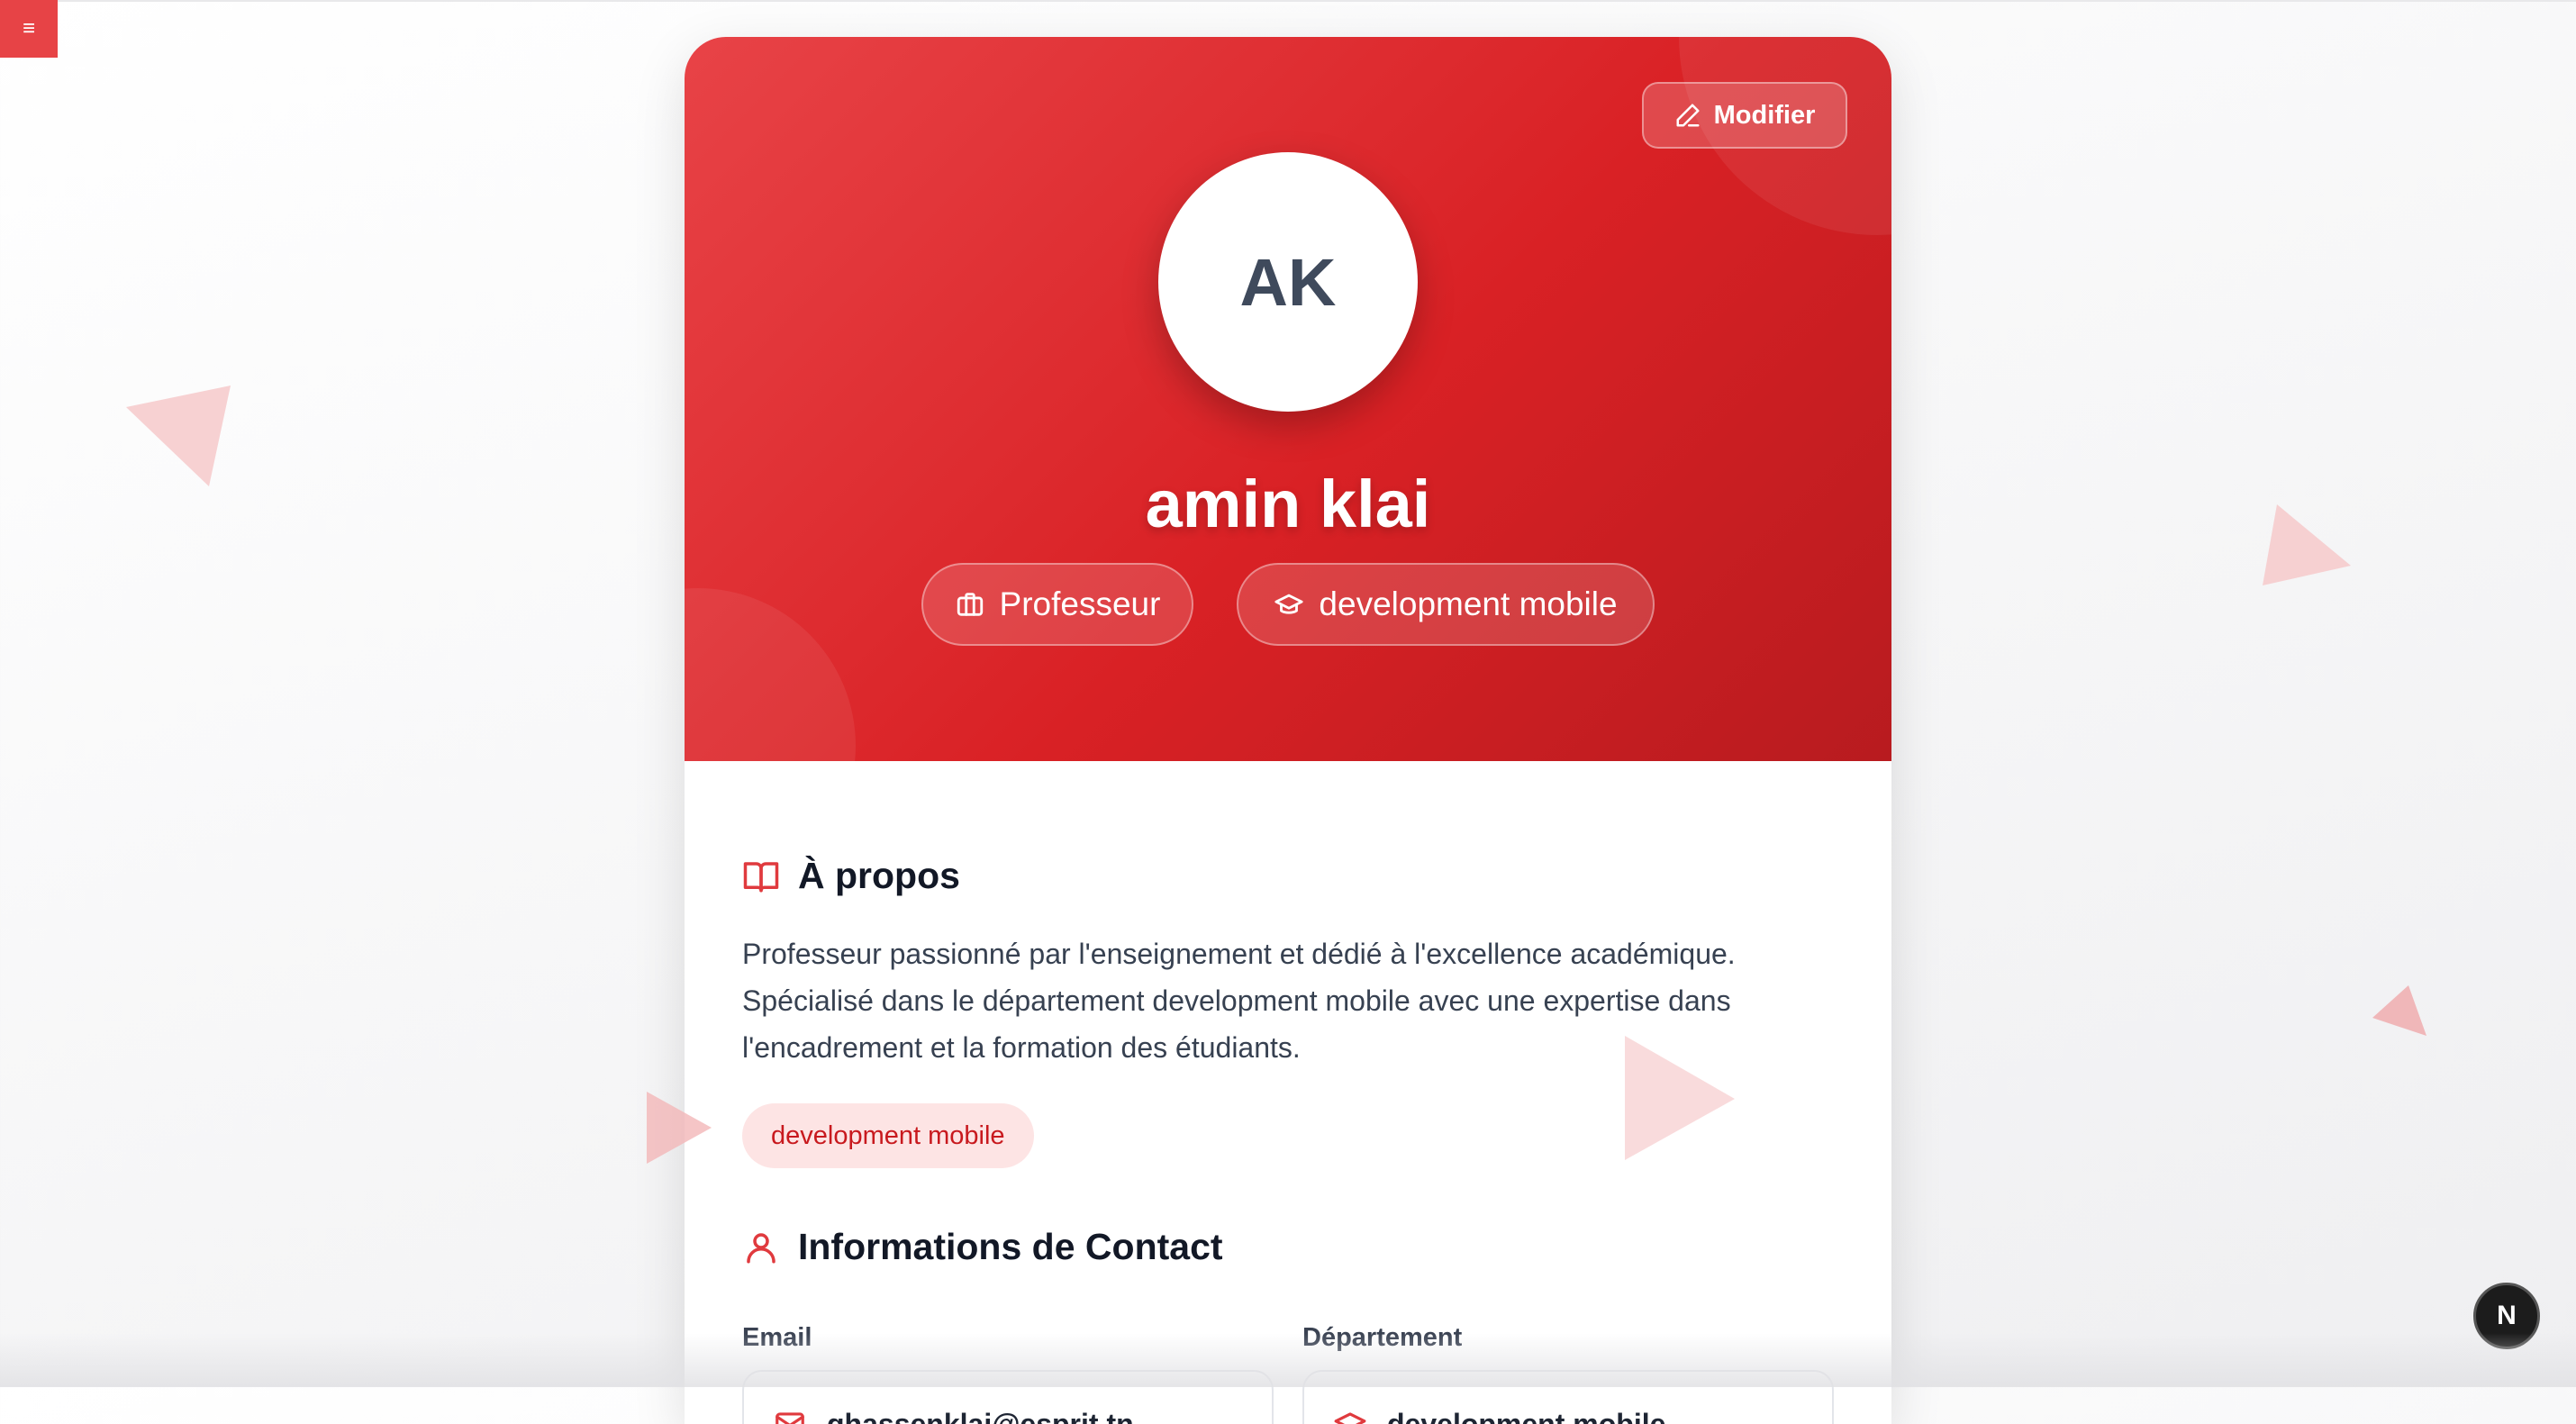  Describe the element at coordinates (2400, 1011) in the screenshot. I see `decor-triangle-right-lower` at that location.